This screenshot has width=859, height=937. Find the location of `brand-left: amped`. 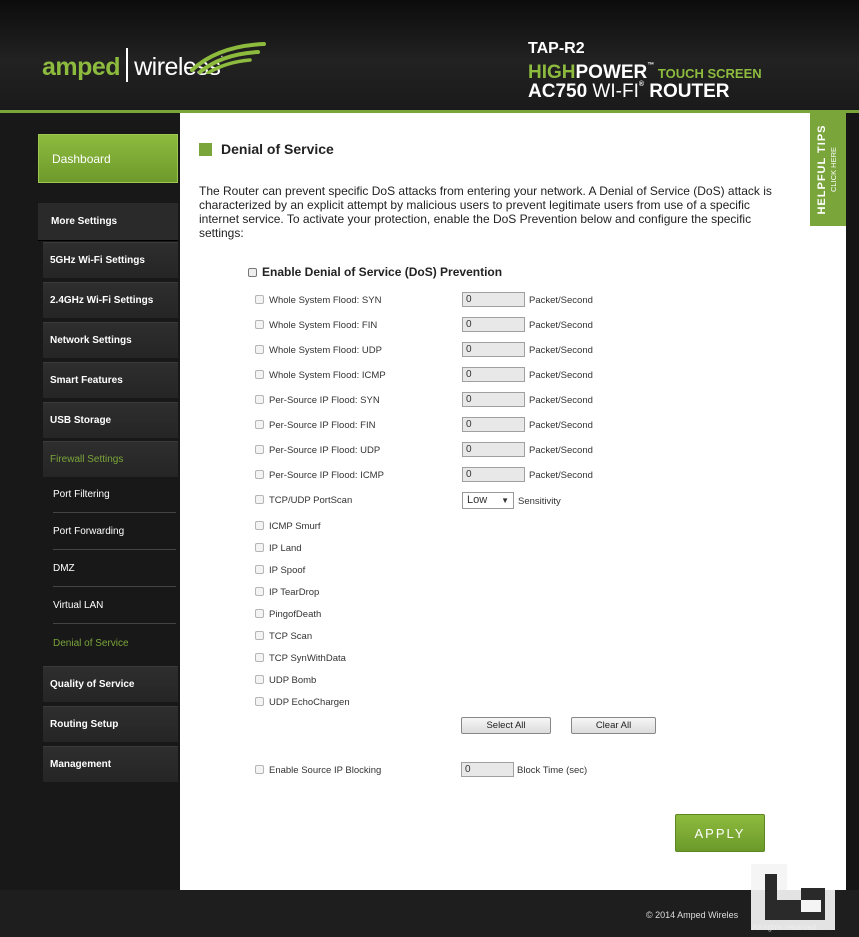

brand-left: amped is located at coordinates (81, 67).